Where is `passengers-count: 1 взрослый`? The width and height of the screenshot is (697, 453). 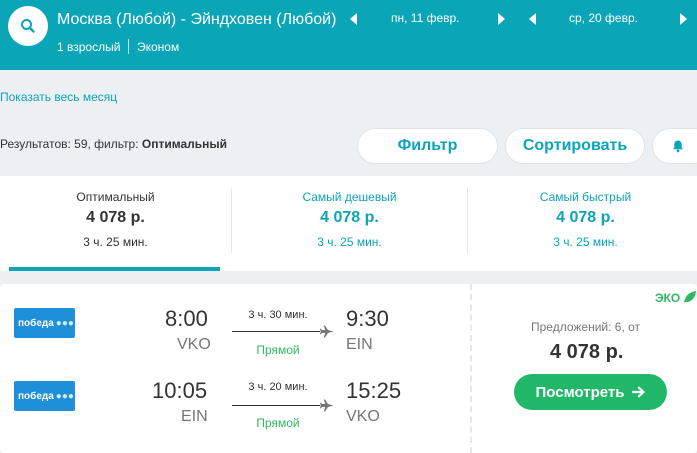
passengers-count: 1 взрослый is located at coordinates (88, 47).